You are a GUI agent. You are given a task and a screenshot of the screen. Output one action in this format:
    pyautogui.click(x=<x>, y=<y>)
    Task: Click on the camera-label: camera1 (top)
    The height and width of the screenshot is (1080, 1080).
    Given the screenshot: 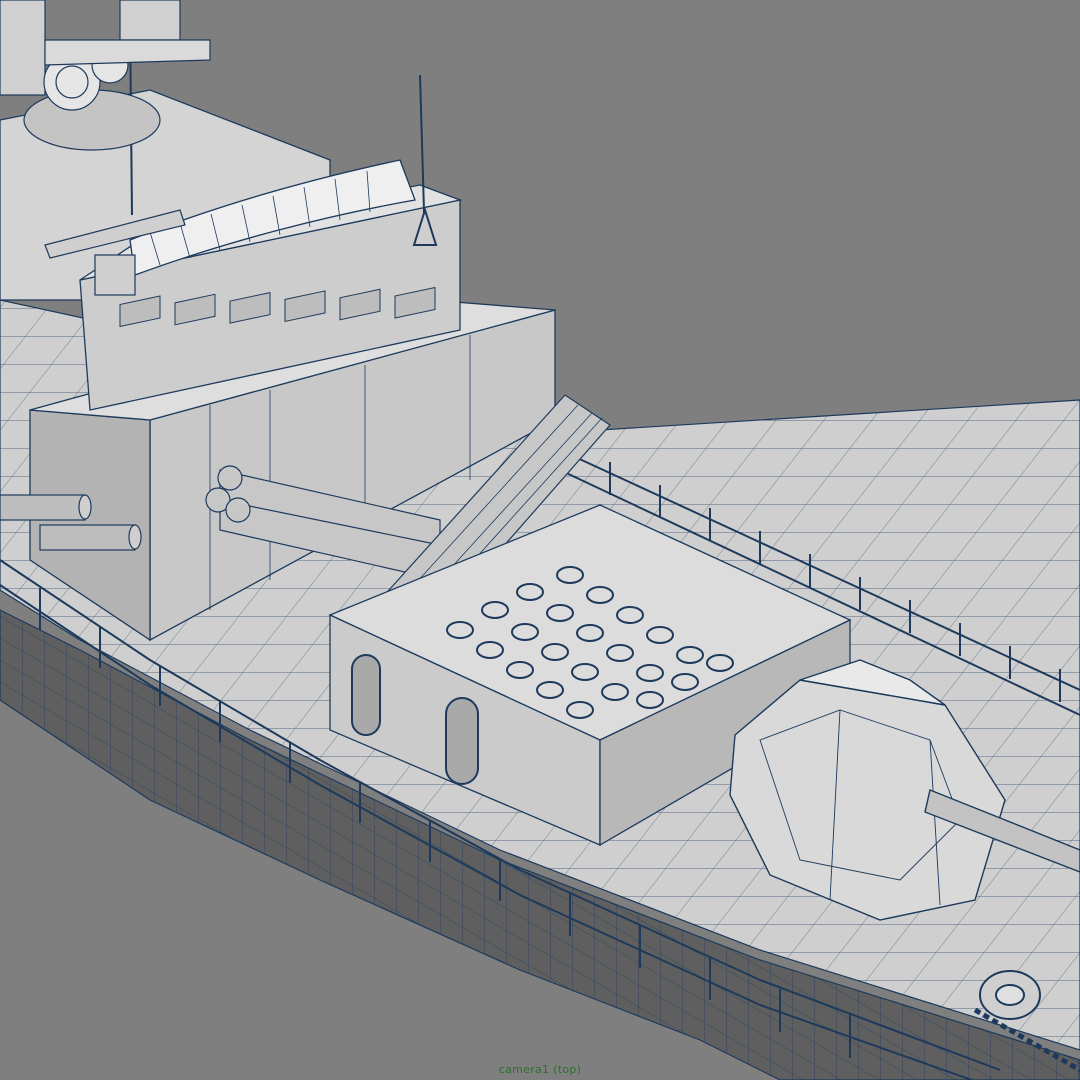 What is the action you would take?
    pyautogui.click(x=540, y=1069)
    